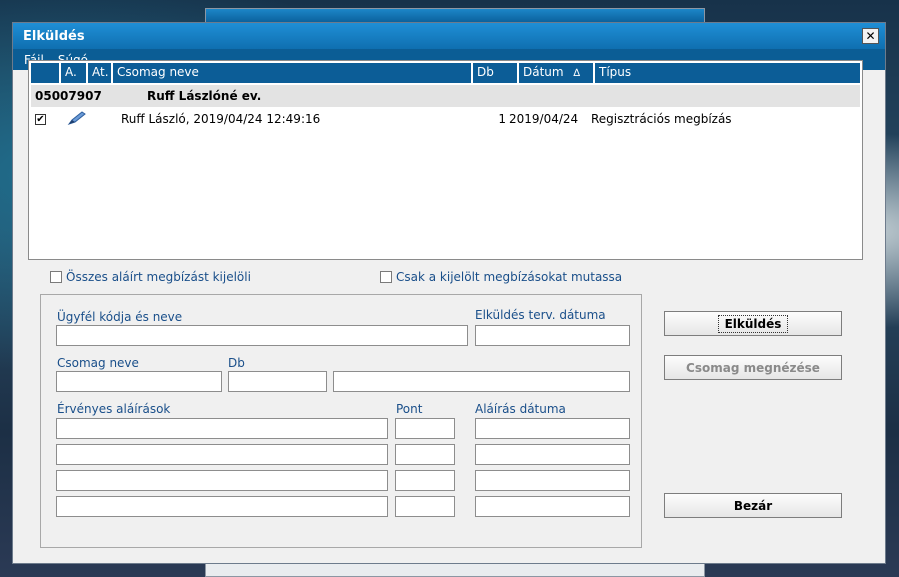  What do you see at coordinates (509, 277) in the screenshot?
I see `show-selected-label: Csak a kijelölt megbízásokat mutassa` at bounding box center [509, 277].